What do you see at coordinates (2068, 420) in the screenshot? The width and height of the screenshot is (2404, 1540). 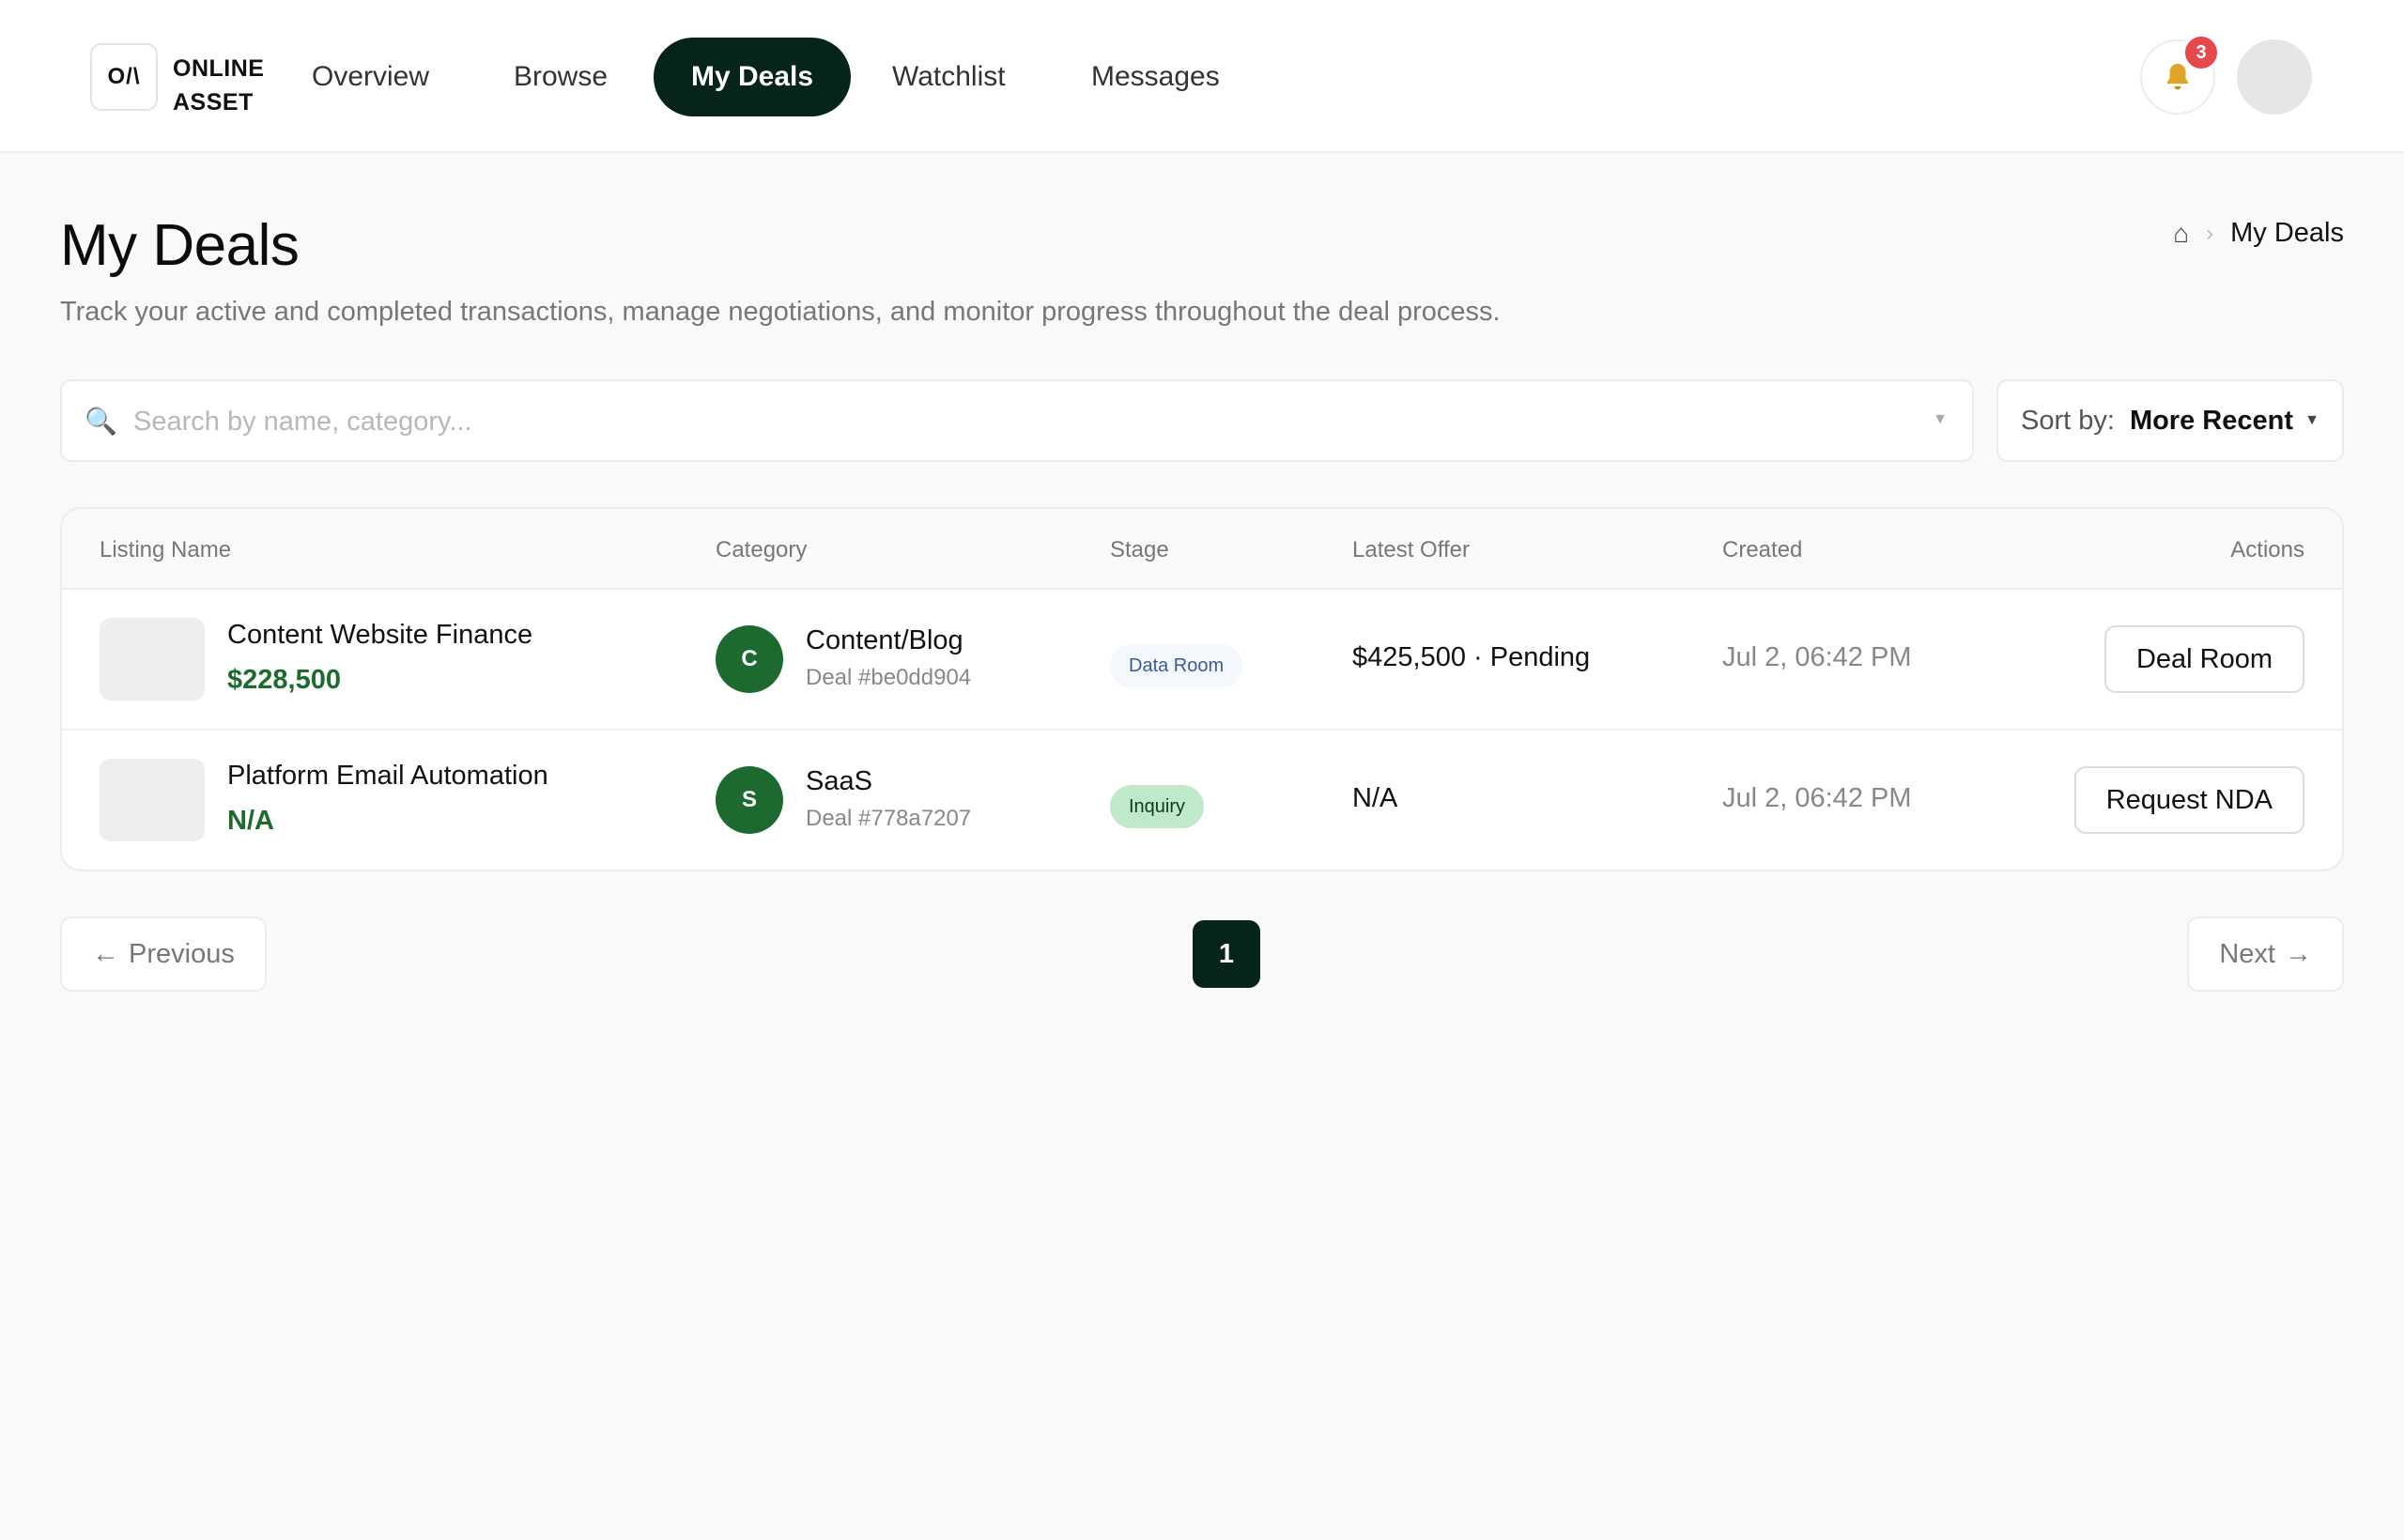 I see `sort-label: Sort by:` at bounding box center [2068, 420].